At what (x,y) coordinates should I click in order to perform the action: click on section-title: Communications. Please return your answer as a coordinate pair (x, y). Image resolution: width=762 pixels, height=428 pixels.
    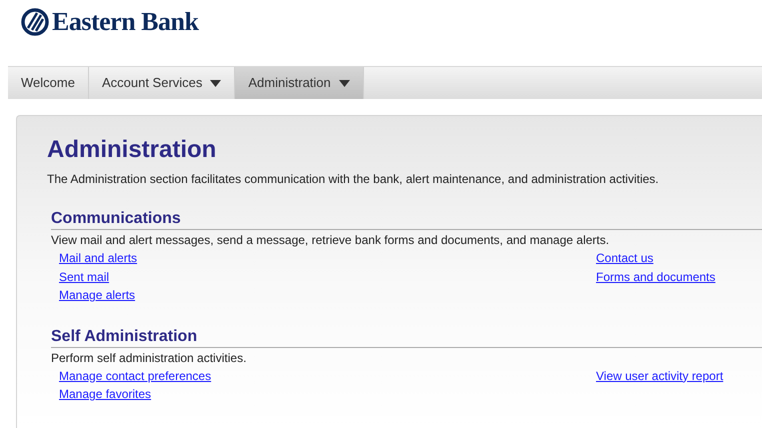
    Looking at the image, I should click on (406, 219).